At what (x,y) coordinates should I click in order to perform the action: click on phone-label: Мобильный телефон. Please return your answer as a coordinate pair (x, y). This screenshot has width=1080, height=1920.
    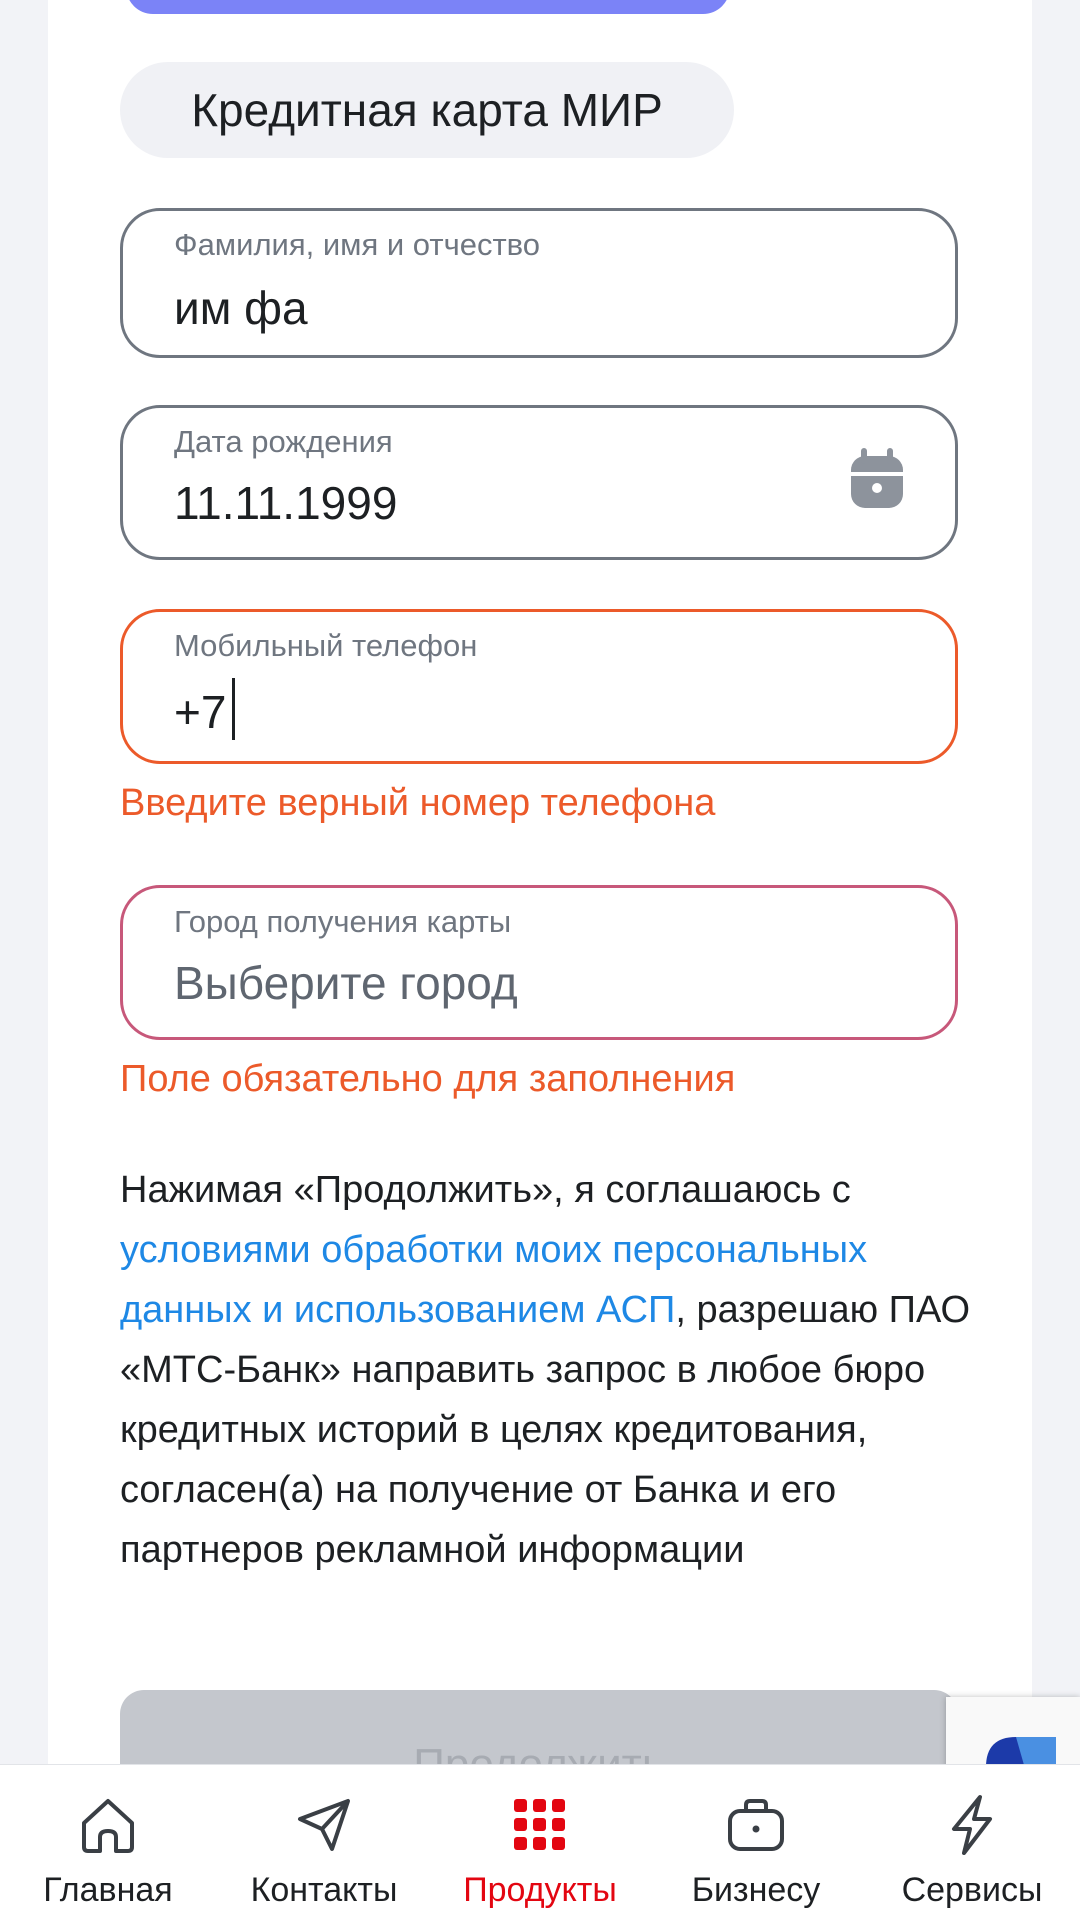
    Looking at the image, I should click on (326, 645).